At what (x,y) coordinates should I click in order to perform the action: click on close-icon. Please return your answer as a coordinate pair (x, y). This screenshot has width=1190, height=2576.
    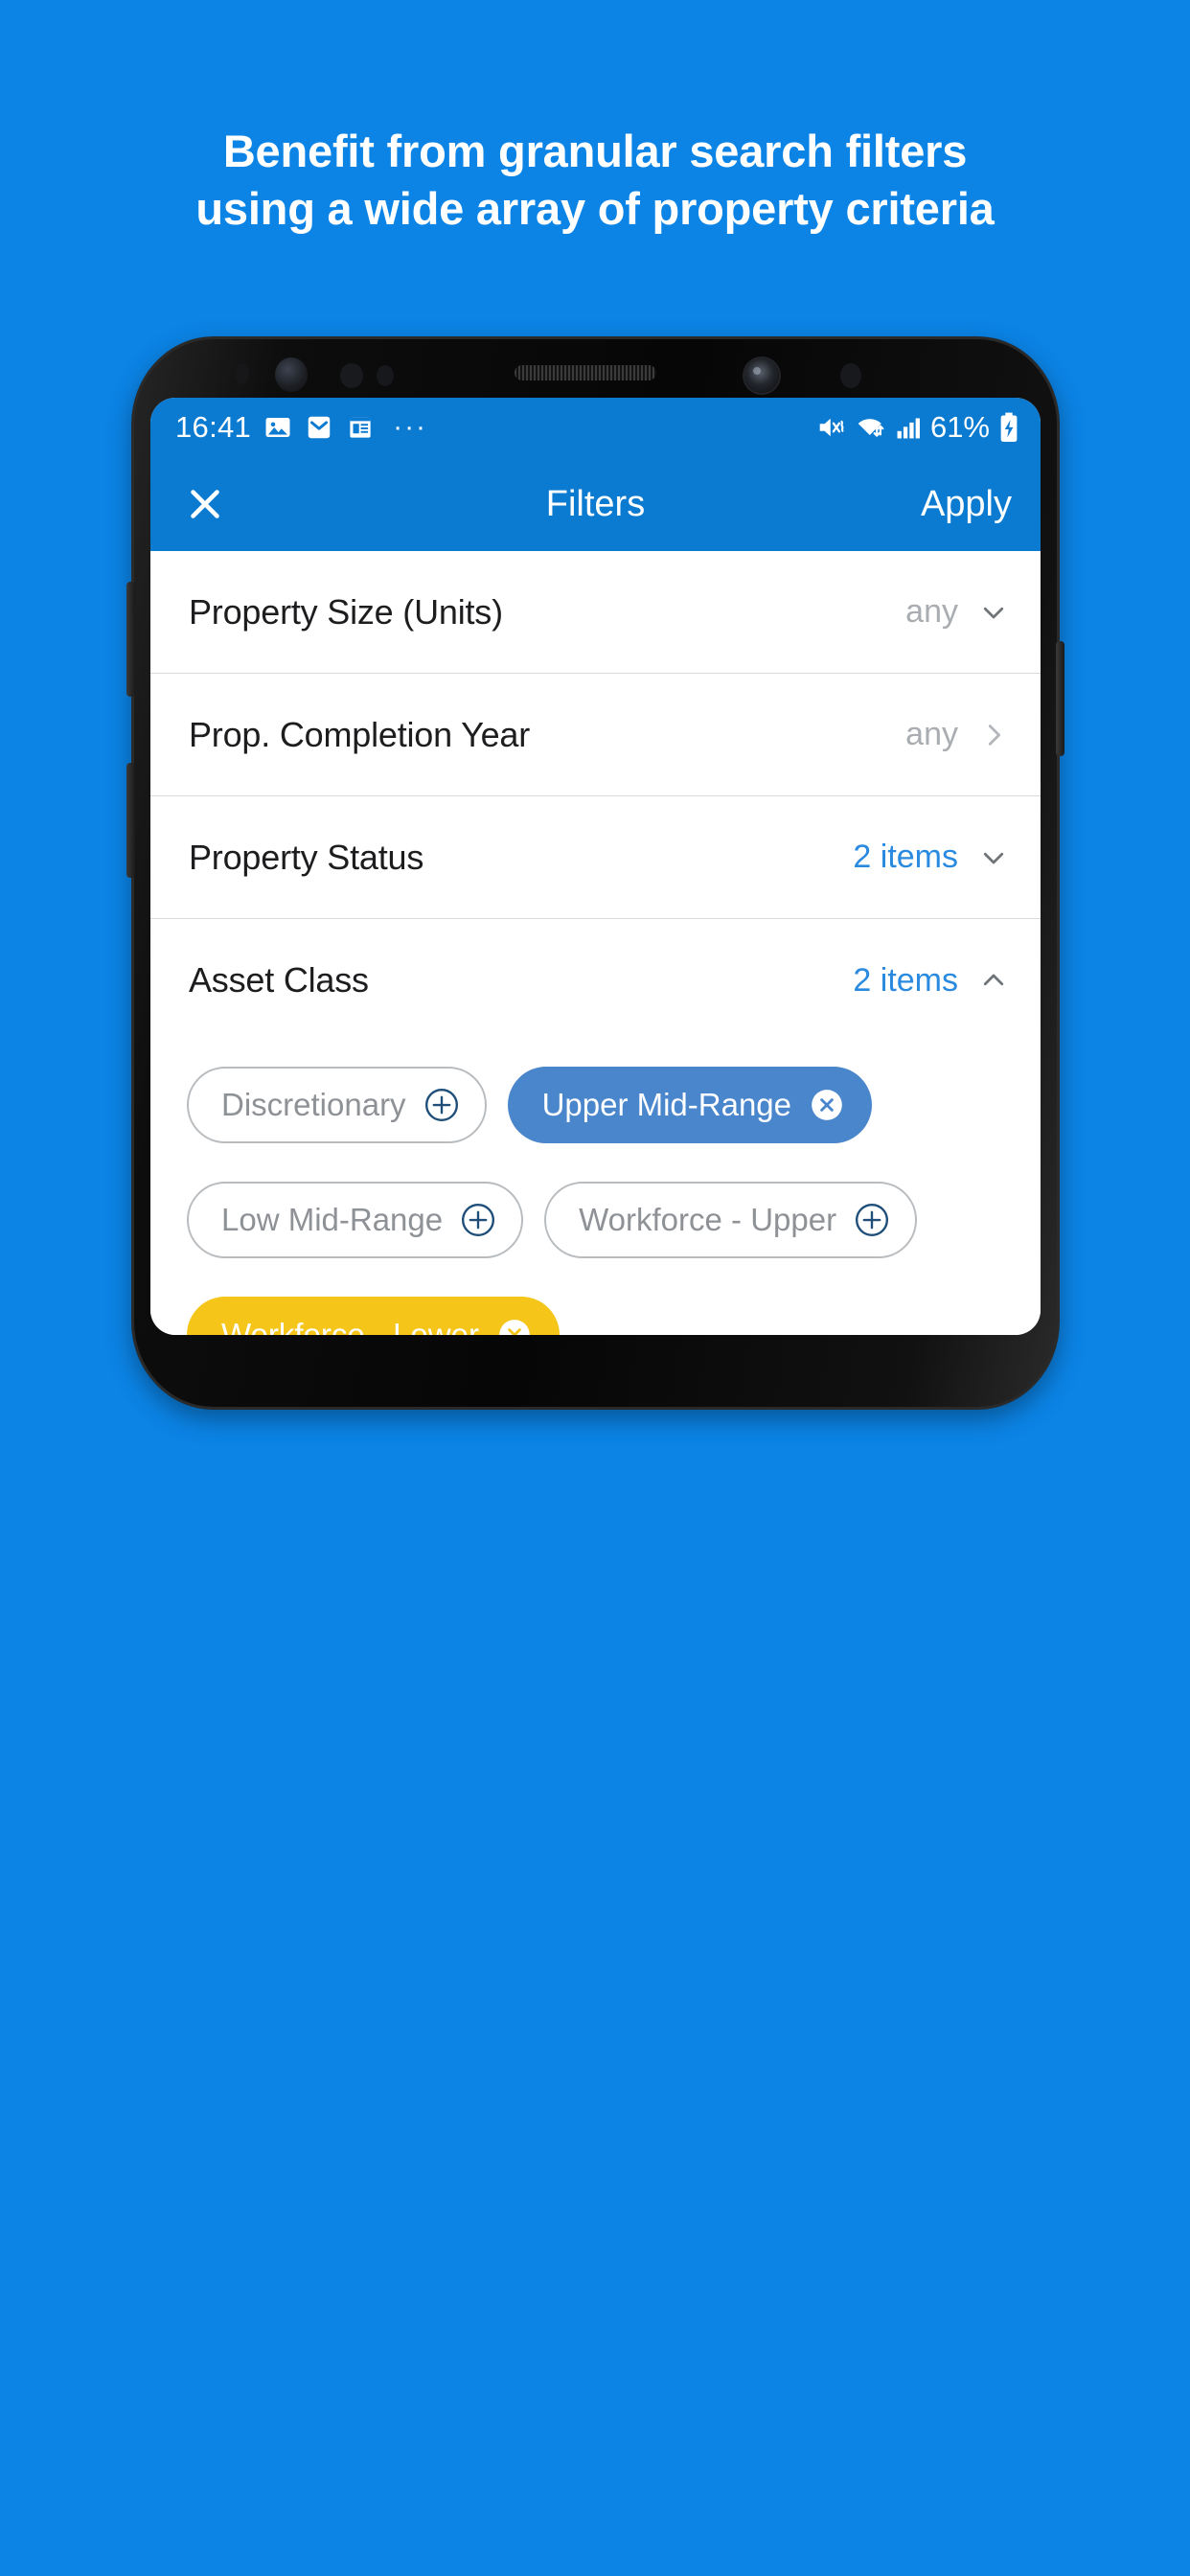
    Looking at the image, I should click on (205, 504).